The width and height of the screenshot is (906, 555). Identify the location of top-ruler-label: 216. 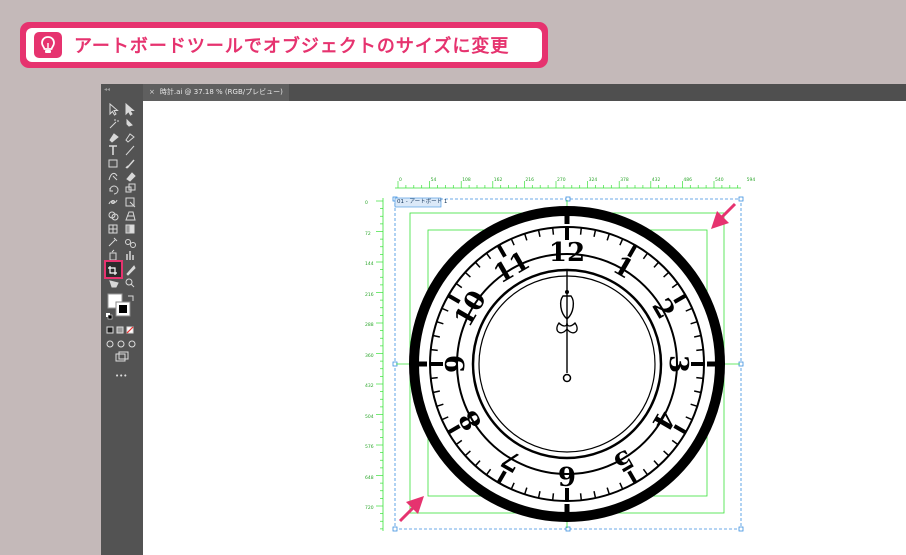
(529, 180).